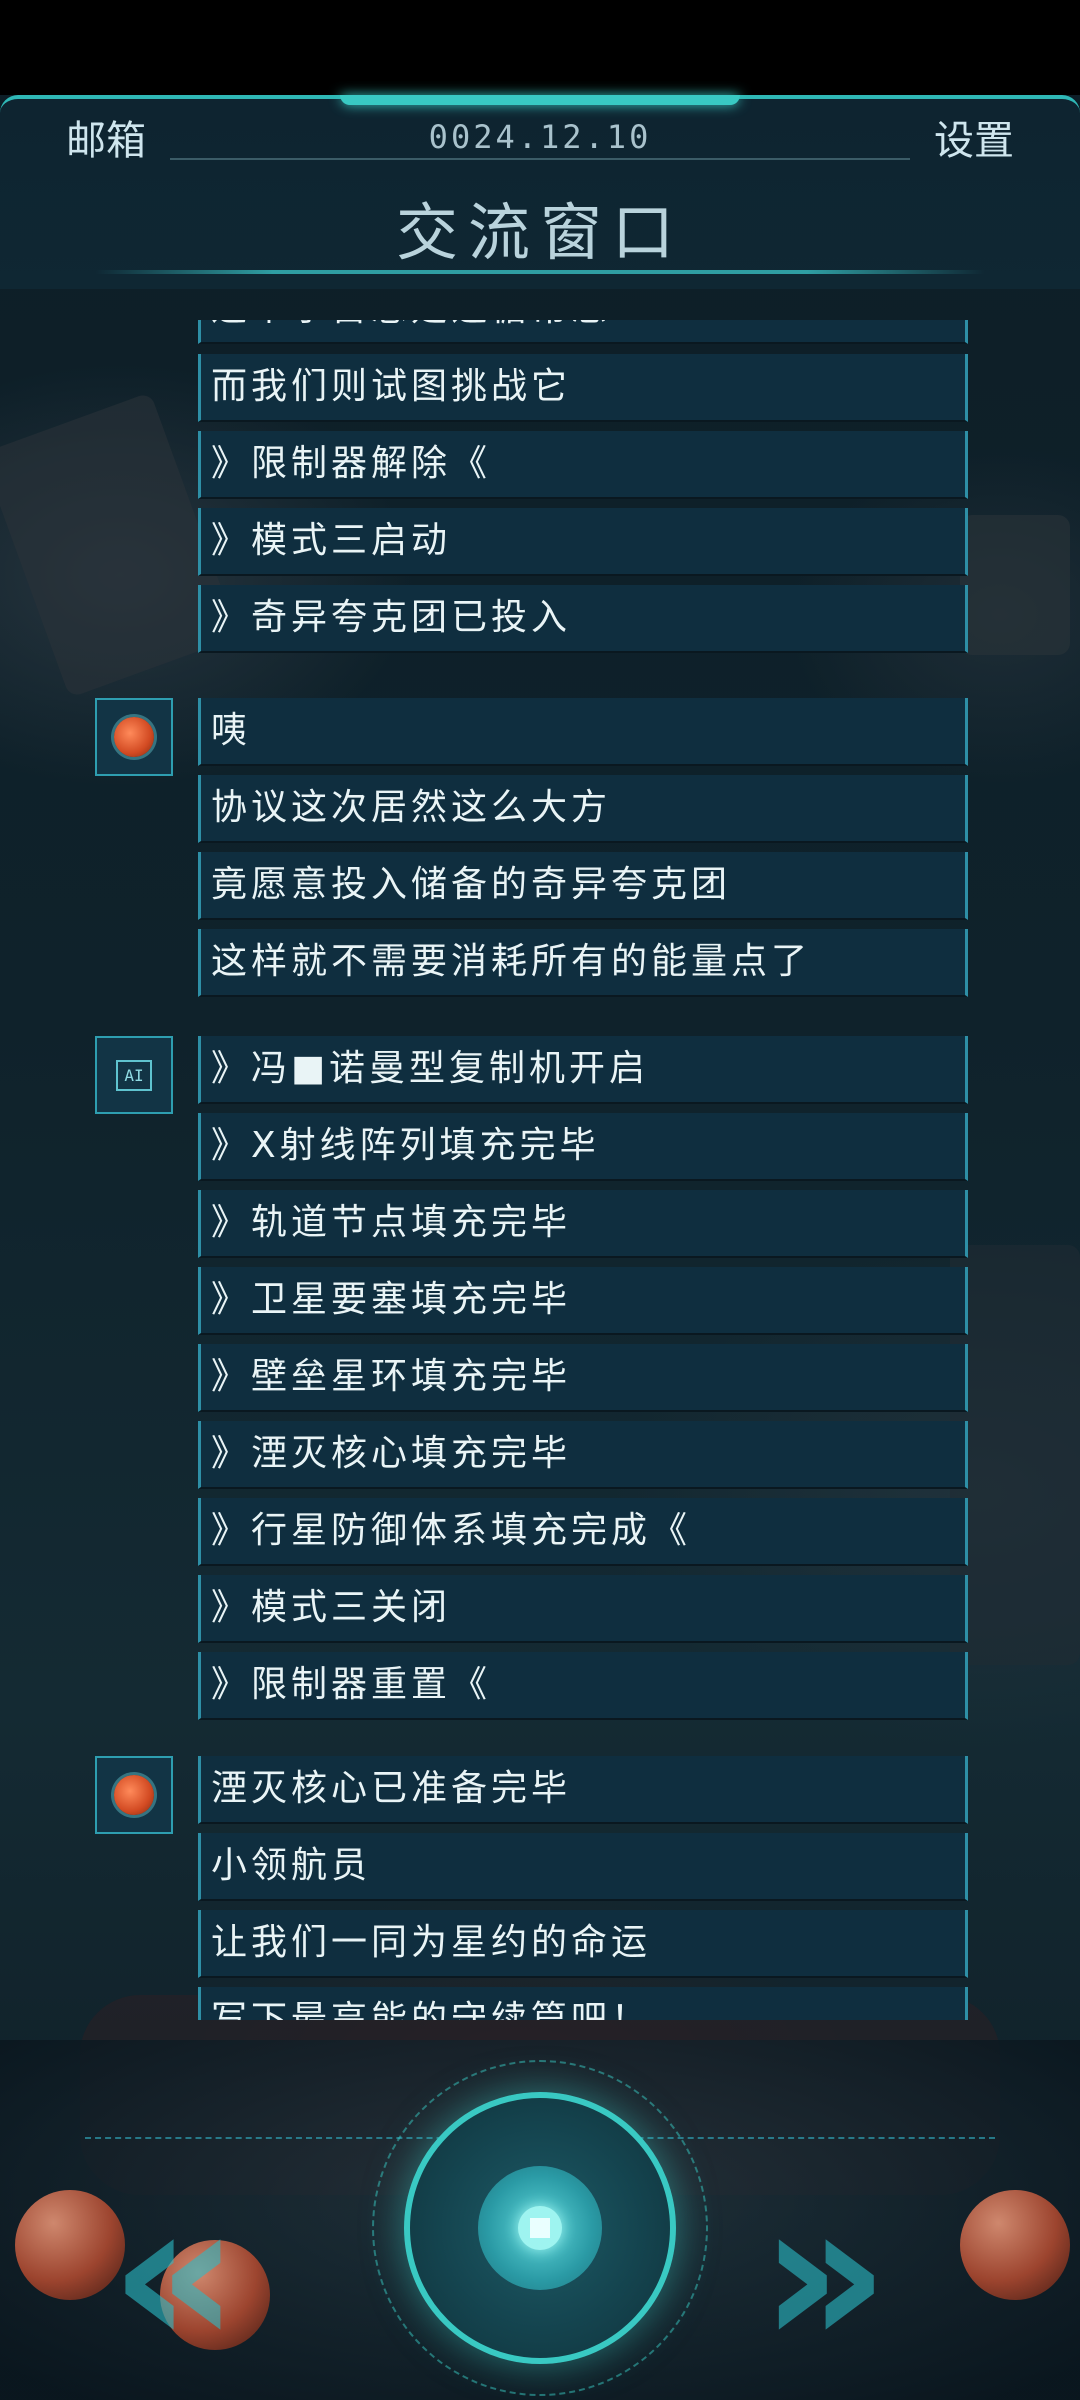 Image resolution: width=1080 pixels, height=2400 pixels. What do you see at coordinates (583, 1301) in the screenshot?
I see `chat-message: 》卫星要塞填充完毕` at bounding box center [583, 1301].